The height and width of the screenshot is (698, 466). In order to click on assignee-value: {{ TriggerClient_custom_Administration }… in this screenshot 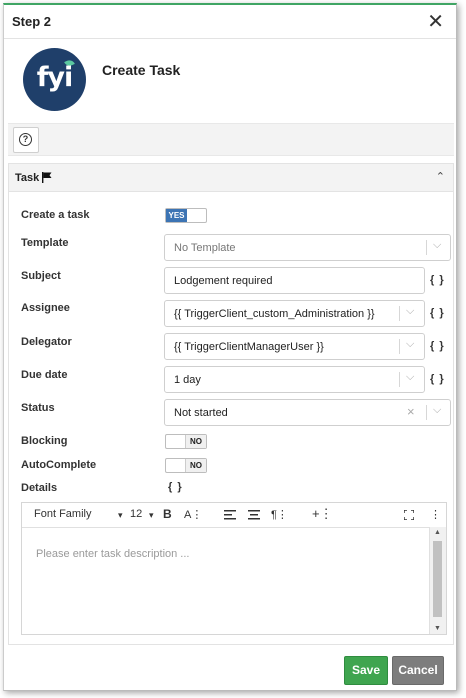, I will do `click(274, 314)`.